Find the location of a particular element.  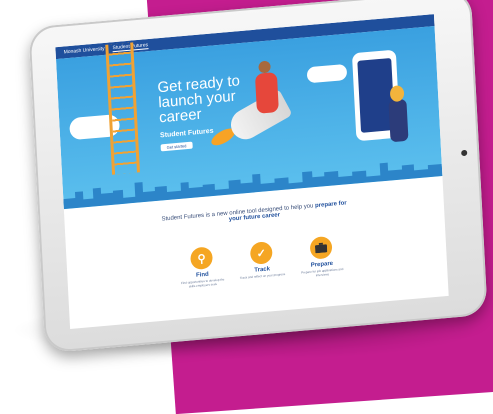

cloud-illustration is located at coordinates (327, 73).